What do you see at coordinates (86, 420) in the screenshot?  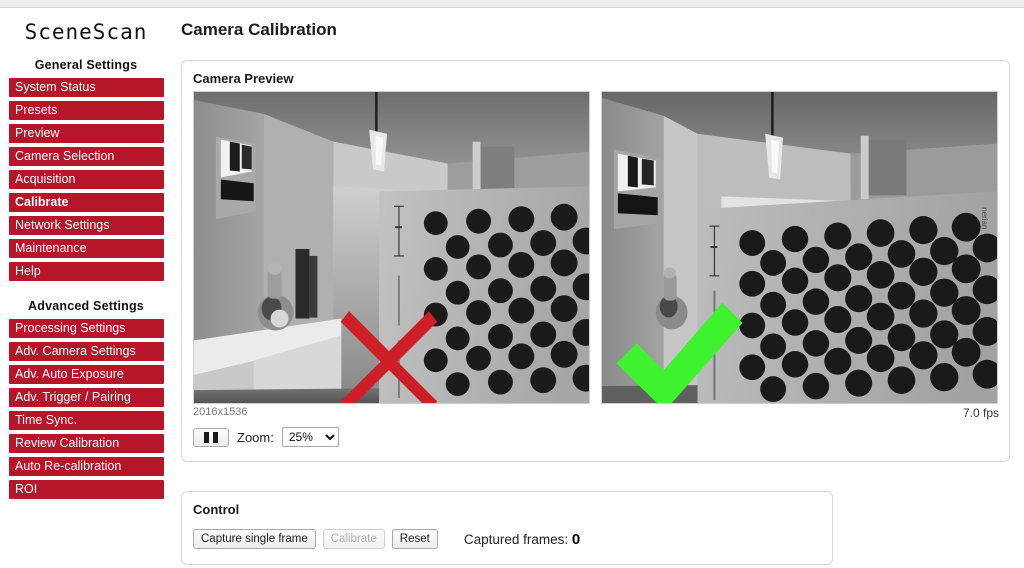 I see `sidebar-item-time-sync: Time Sync.` at bounding box center [86, 420].